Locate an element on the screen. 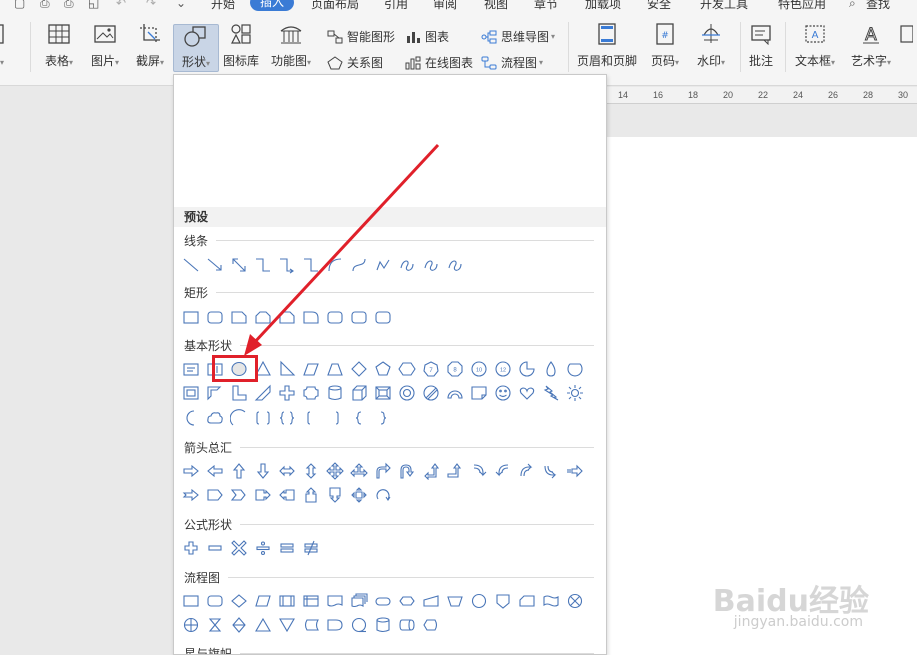 The height and width of the screenshot is (655, 917). moon-shape is located at coordinates (191, 418).